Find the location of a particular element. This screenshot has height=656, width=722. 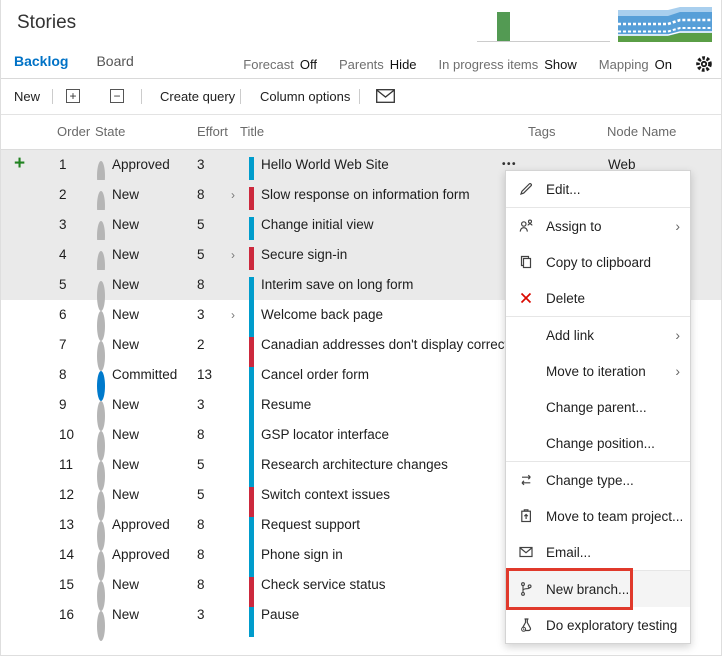

title-cell: Resume is located at coordinates (286, 405).